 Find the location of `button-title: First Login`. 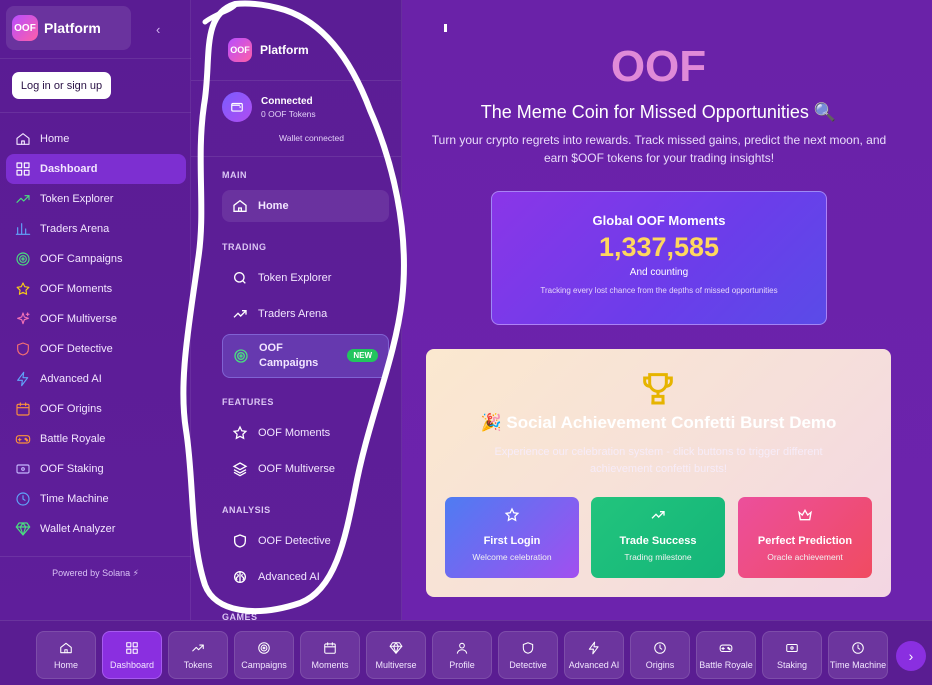

button-title: First Login is located at coordinates (512, 541).